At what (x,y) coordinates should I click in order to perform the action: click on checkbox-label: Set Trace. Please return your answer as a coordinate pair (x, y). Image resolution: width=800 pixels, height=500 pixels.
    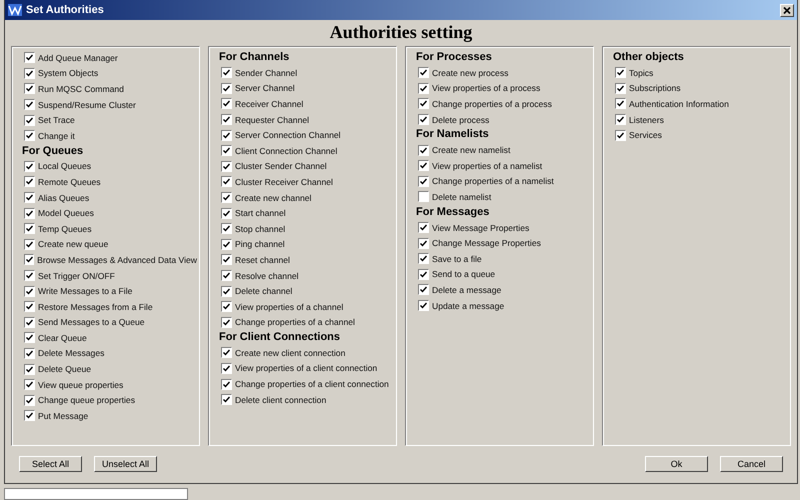
    Looking at the image, I should click on (56, 120).